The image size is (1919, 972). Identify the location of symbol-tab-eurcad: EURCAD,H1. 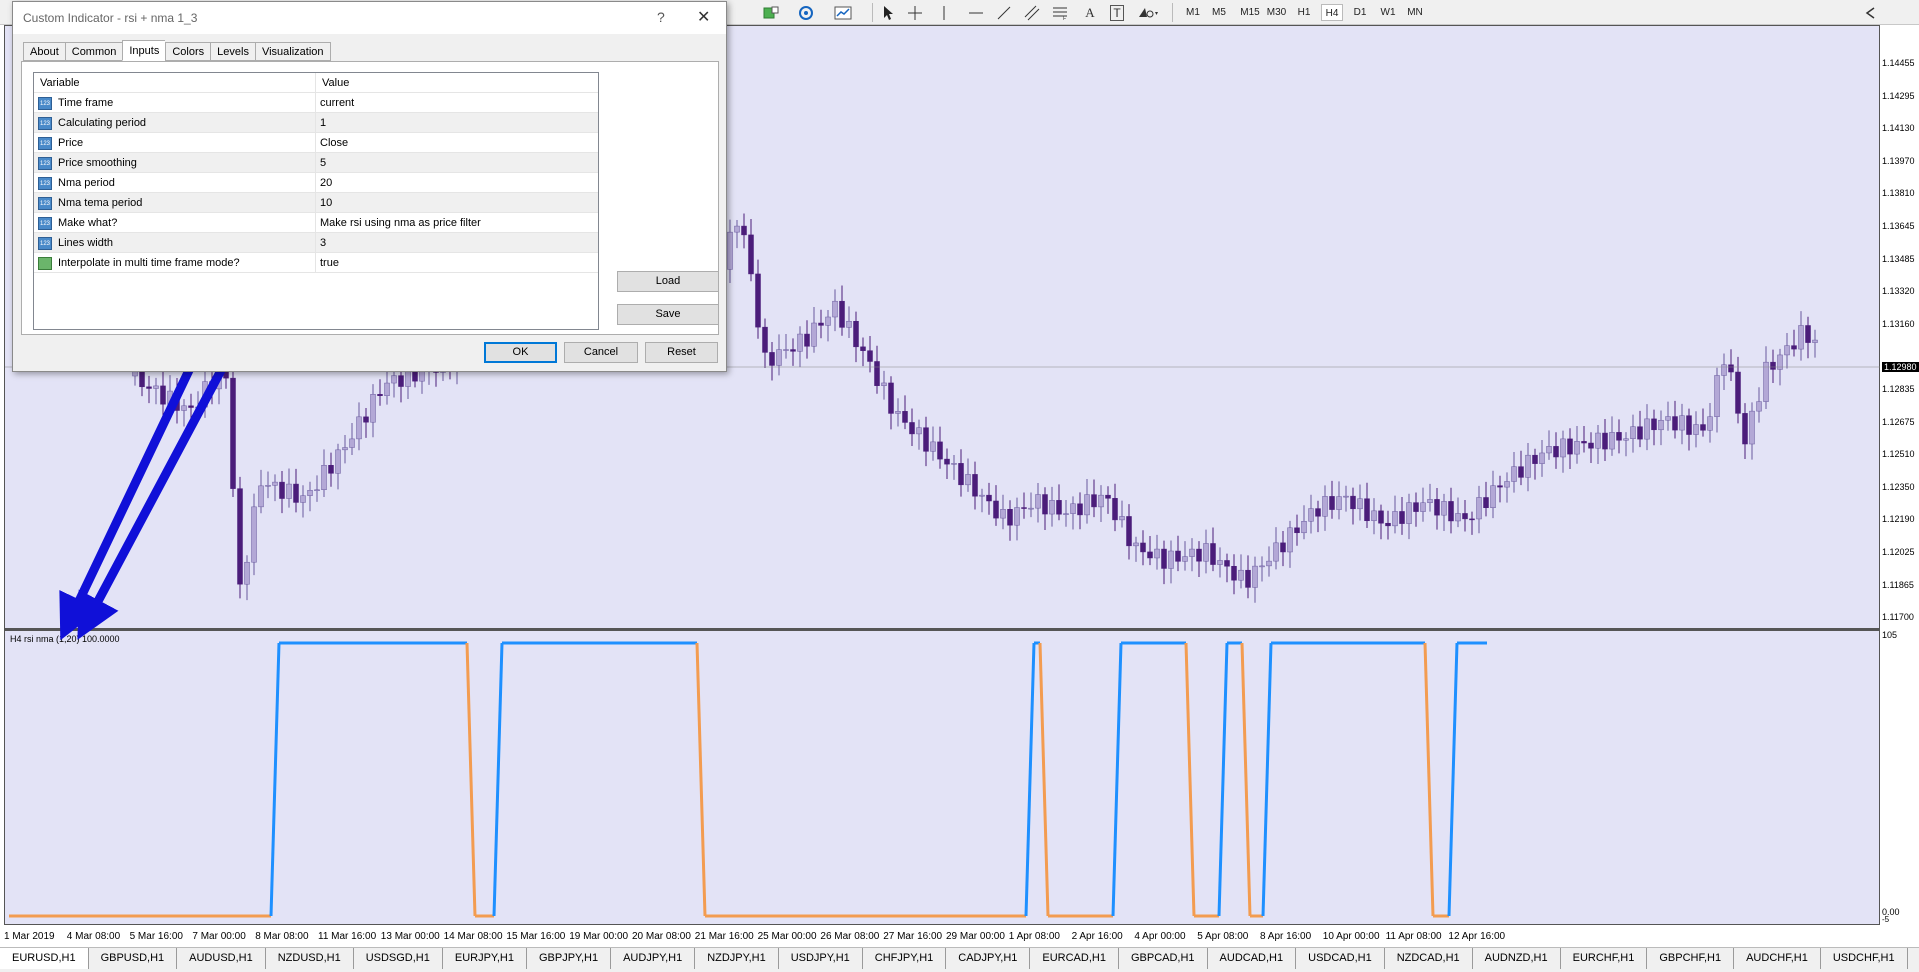
(1074, 958).